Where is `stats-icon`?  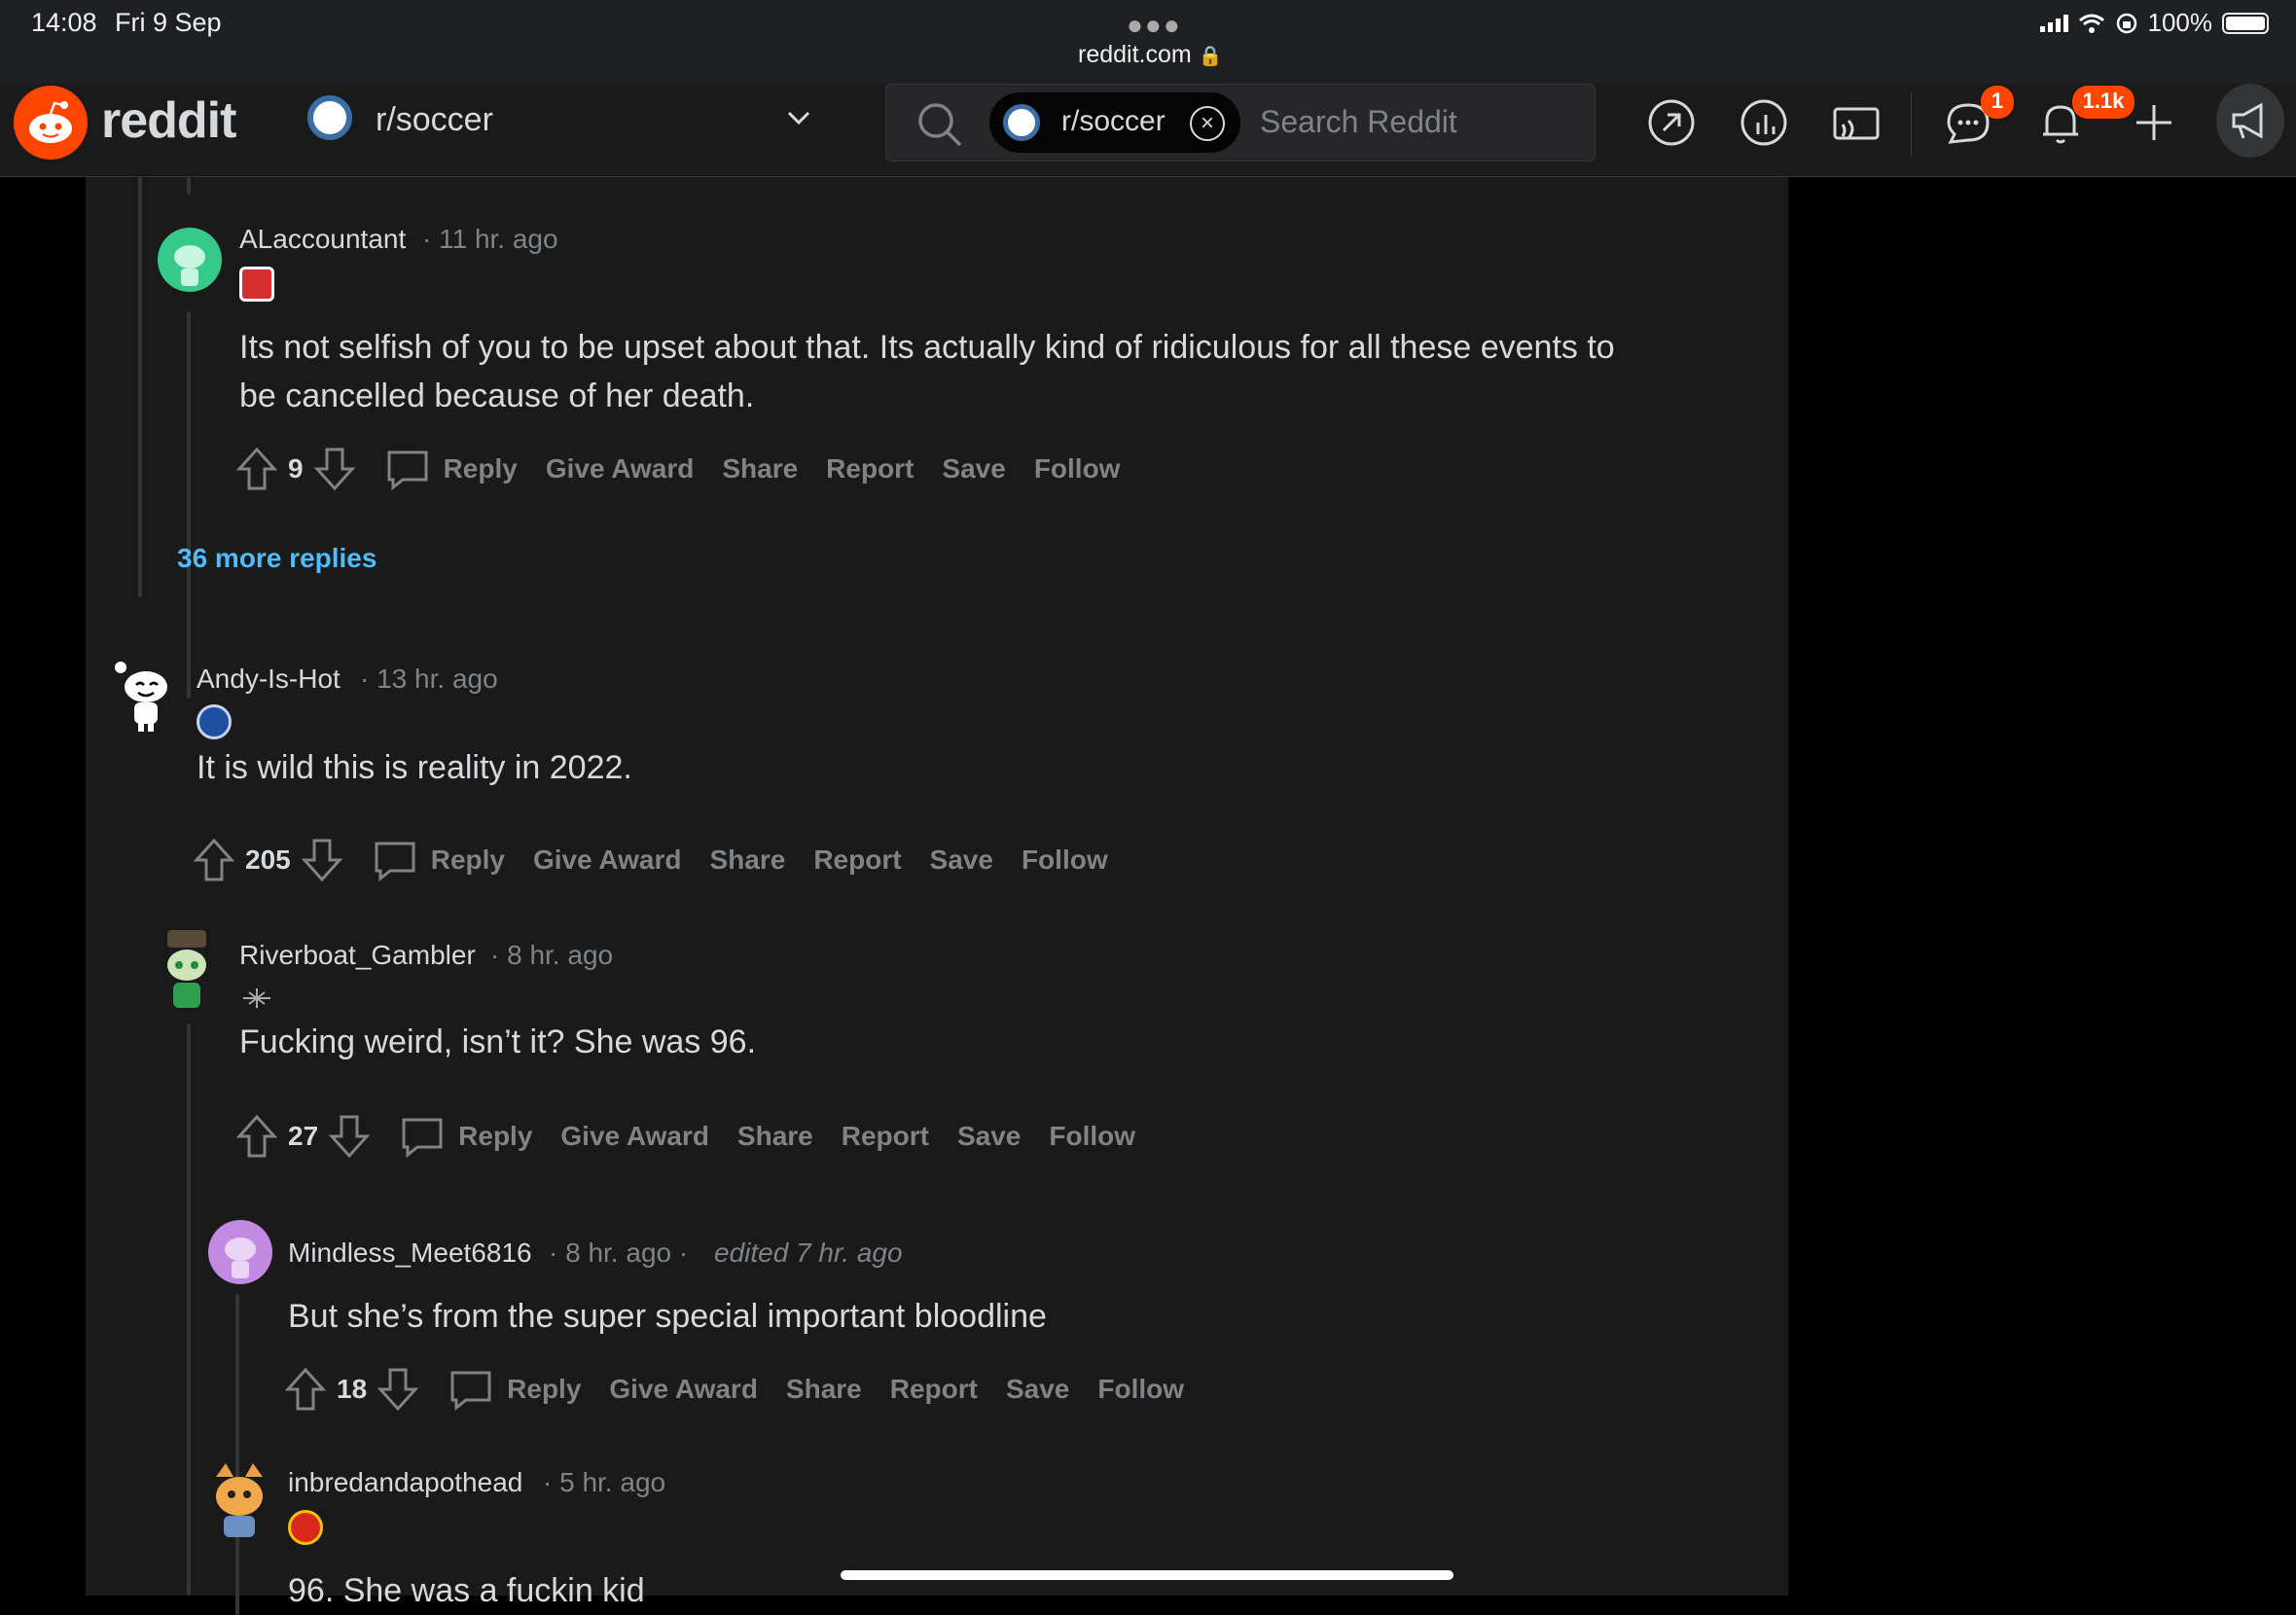 stats-icon is located at coordinates (1764, 123).